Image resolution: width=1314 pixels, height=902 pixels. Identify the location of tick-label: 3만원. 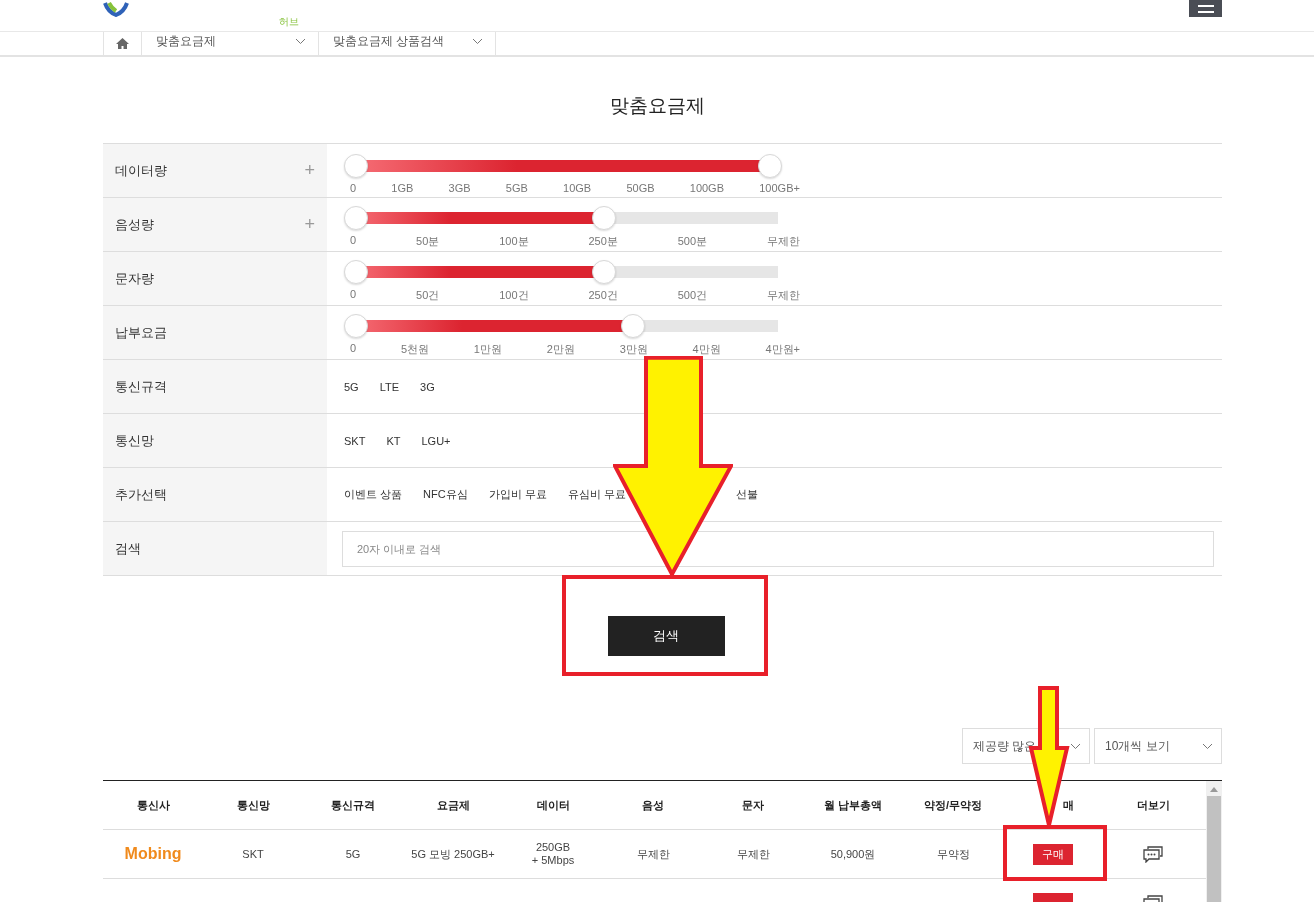
(633, 349).